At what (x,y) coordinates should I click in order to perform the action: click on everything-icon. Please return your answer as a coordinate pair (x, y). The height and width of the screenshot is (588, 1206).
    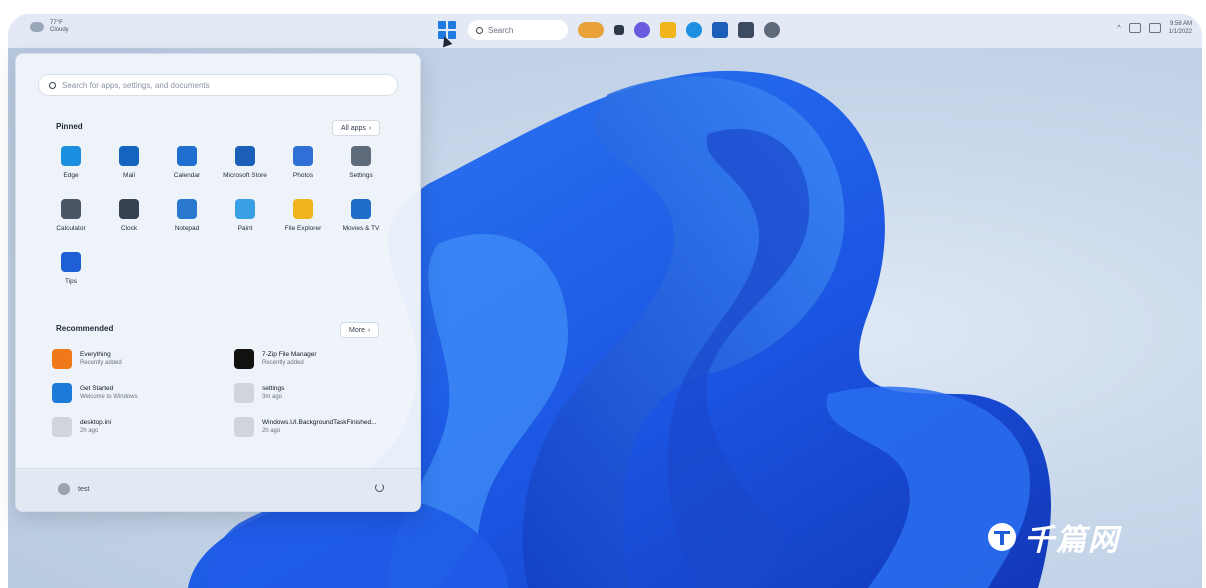
    Looking at the image, I should click on (62, 359).